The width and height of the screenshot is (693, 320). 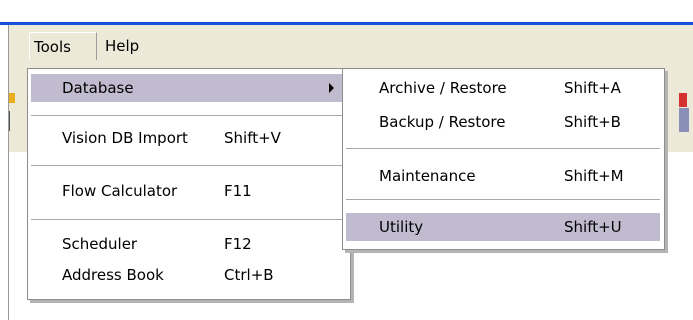 I want to click on menu-item-label: Flow Calculator, so click(x=120, y=191).